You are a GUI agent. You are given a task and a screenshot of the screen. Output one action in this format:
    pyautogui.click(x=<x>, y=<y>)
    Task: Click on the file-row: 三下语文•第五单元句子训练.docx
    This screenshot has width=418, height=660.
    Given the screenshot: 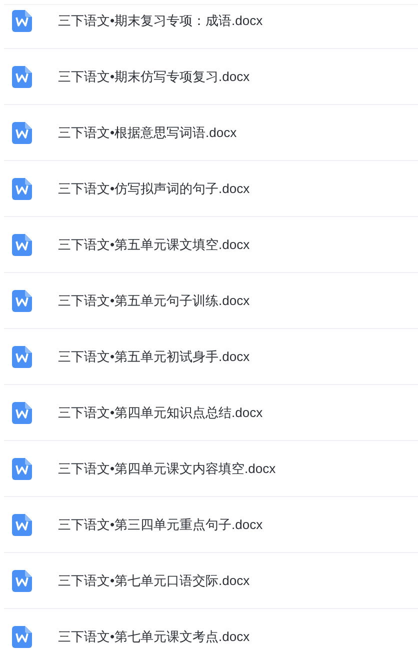 What is the action you would take?
    pyautogui.click(x=211, y=301)
    